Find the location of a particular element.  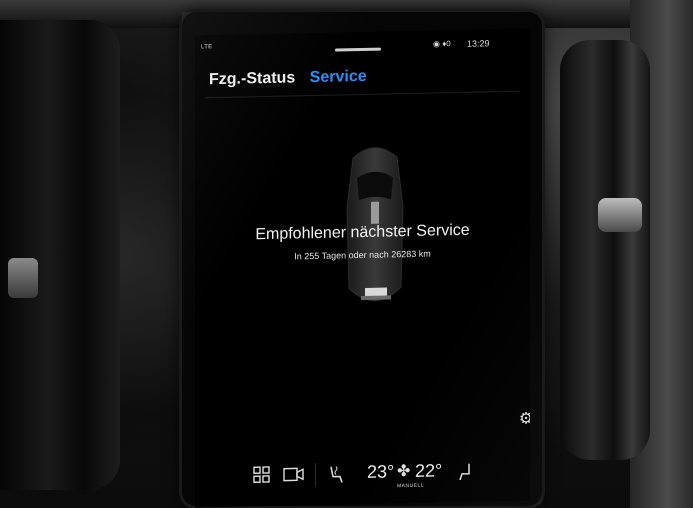

camera-icon is located at coordinates (294, 474).